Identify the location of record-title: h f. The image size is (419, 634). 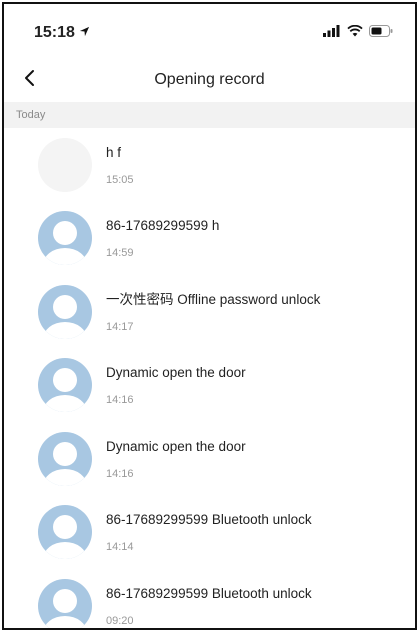
(114, 152).